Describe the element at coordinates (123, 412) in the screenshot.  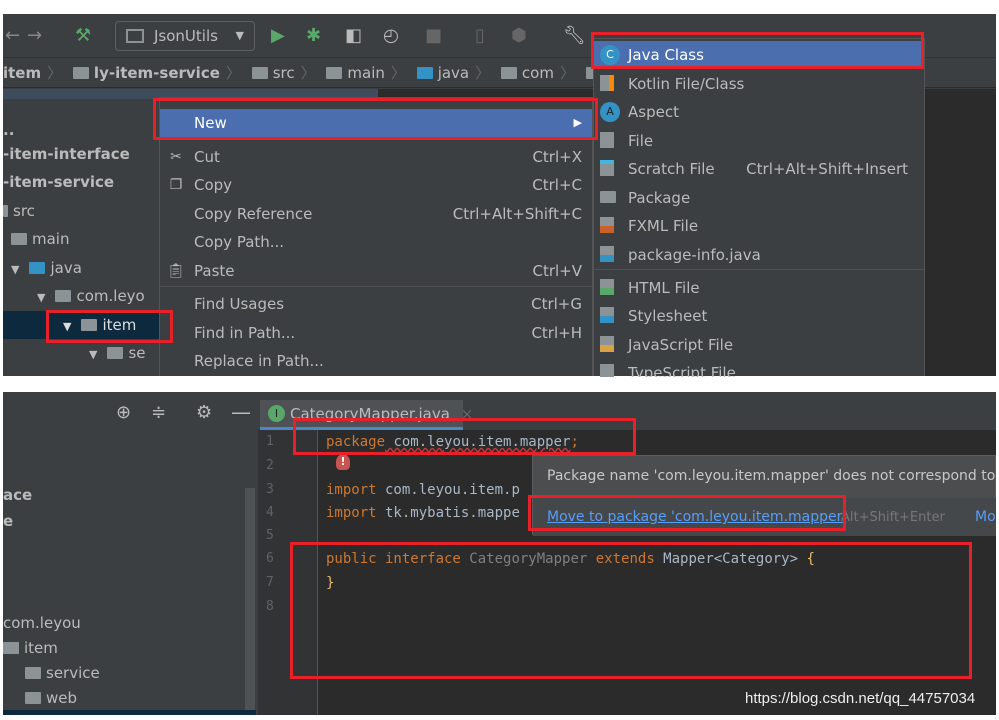
I see `locate-icon: ⊕` at that location.